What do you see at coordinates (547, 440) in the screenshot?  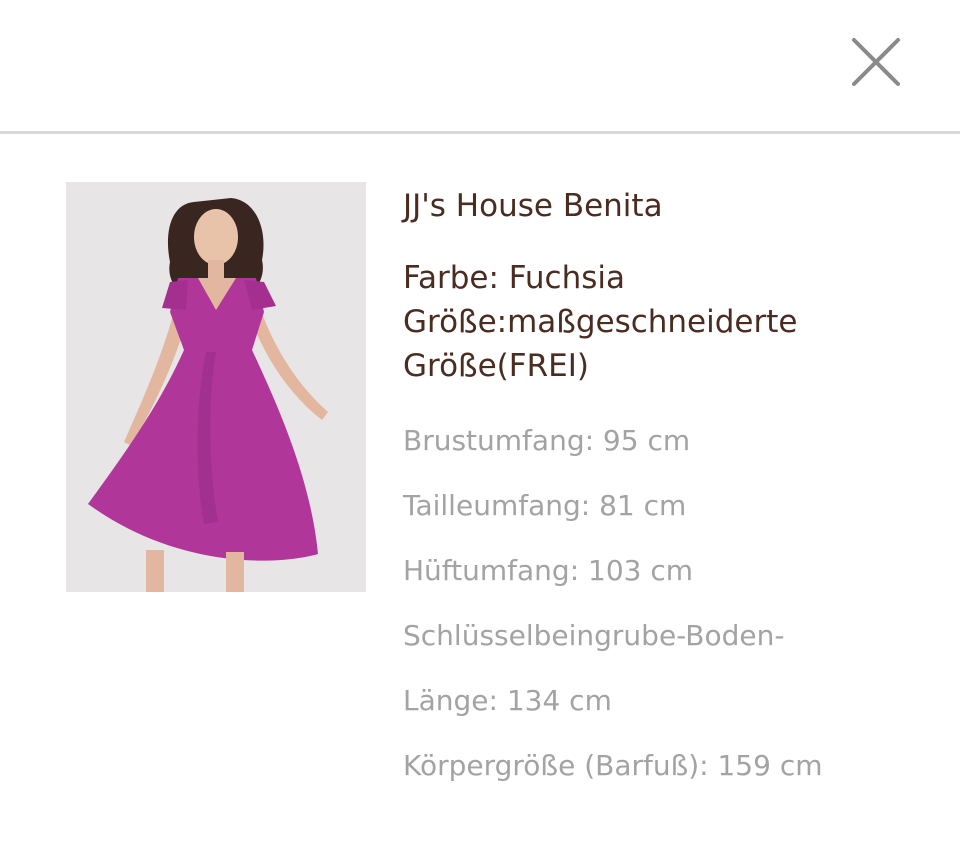 I see `measurement-bust: Brustumfang: 95 cm` at bounding box center [547, 440].